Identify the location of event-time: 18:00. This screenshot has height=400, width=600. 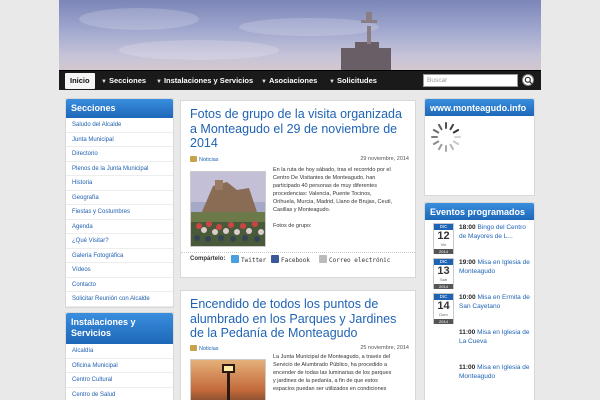
(467, 227).